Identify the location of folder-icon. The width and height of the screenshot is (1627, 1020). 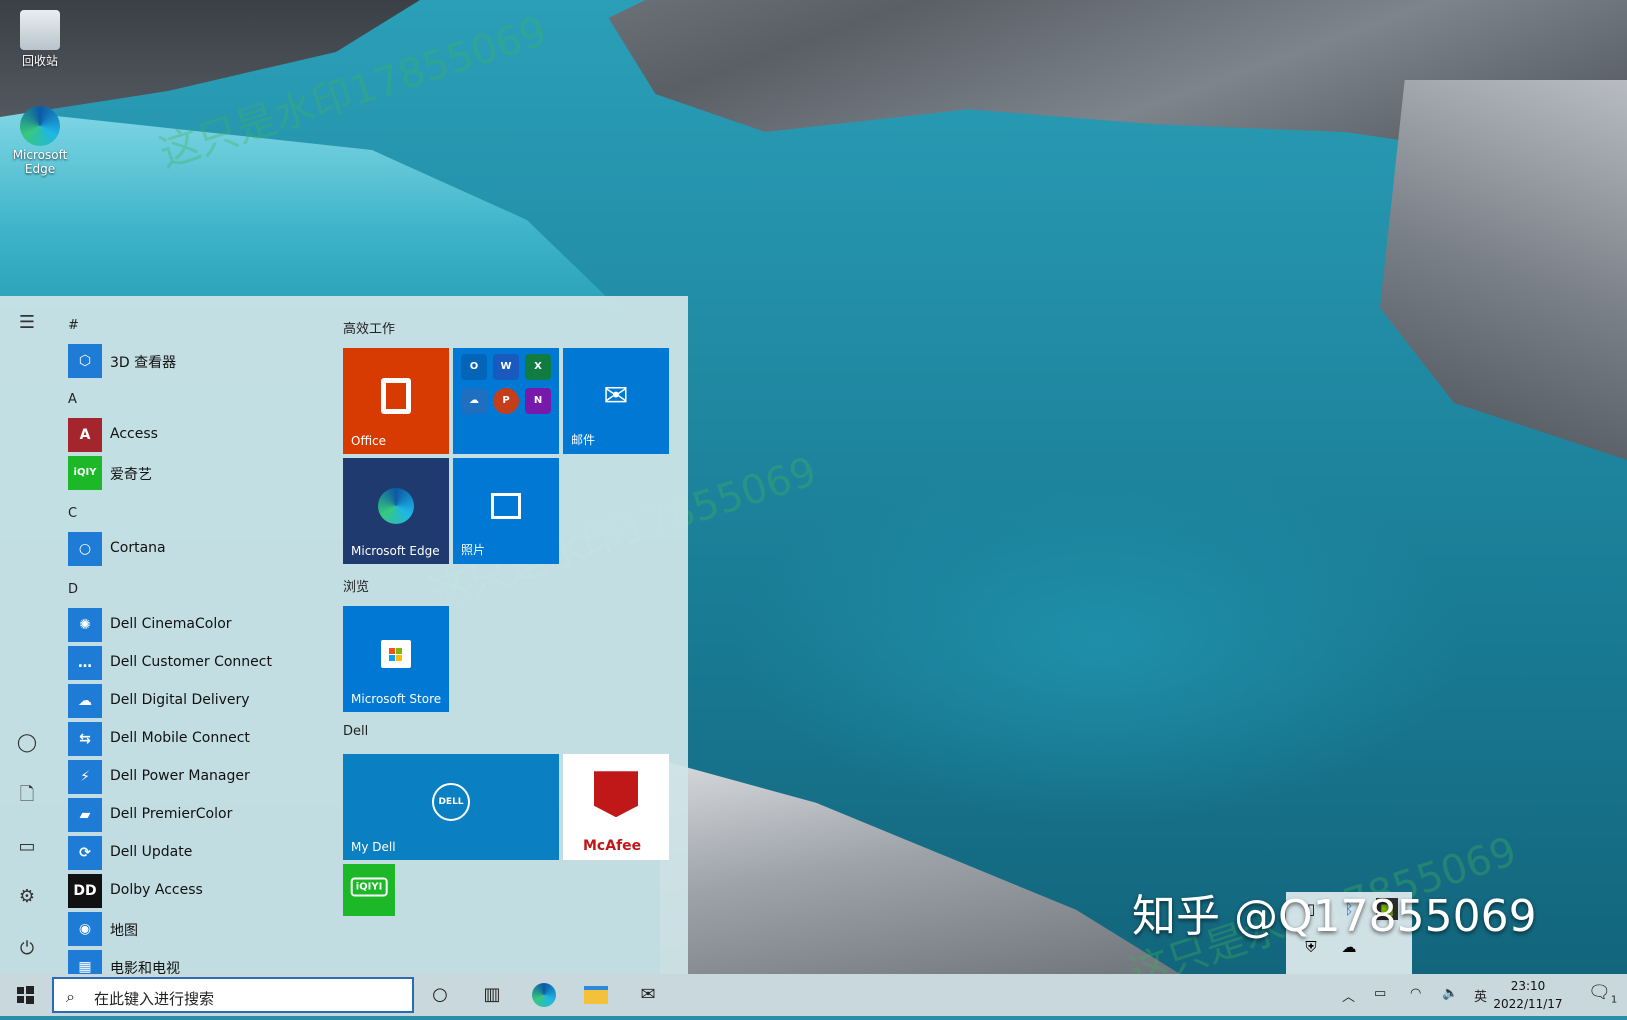
(596, 995).